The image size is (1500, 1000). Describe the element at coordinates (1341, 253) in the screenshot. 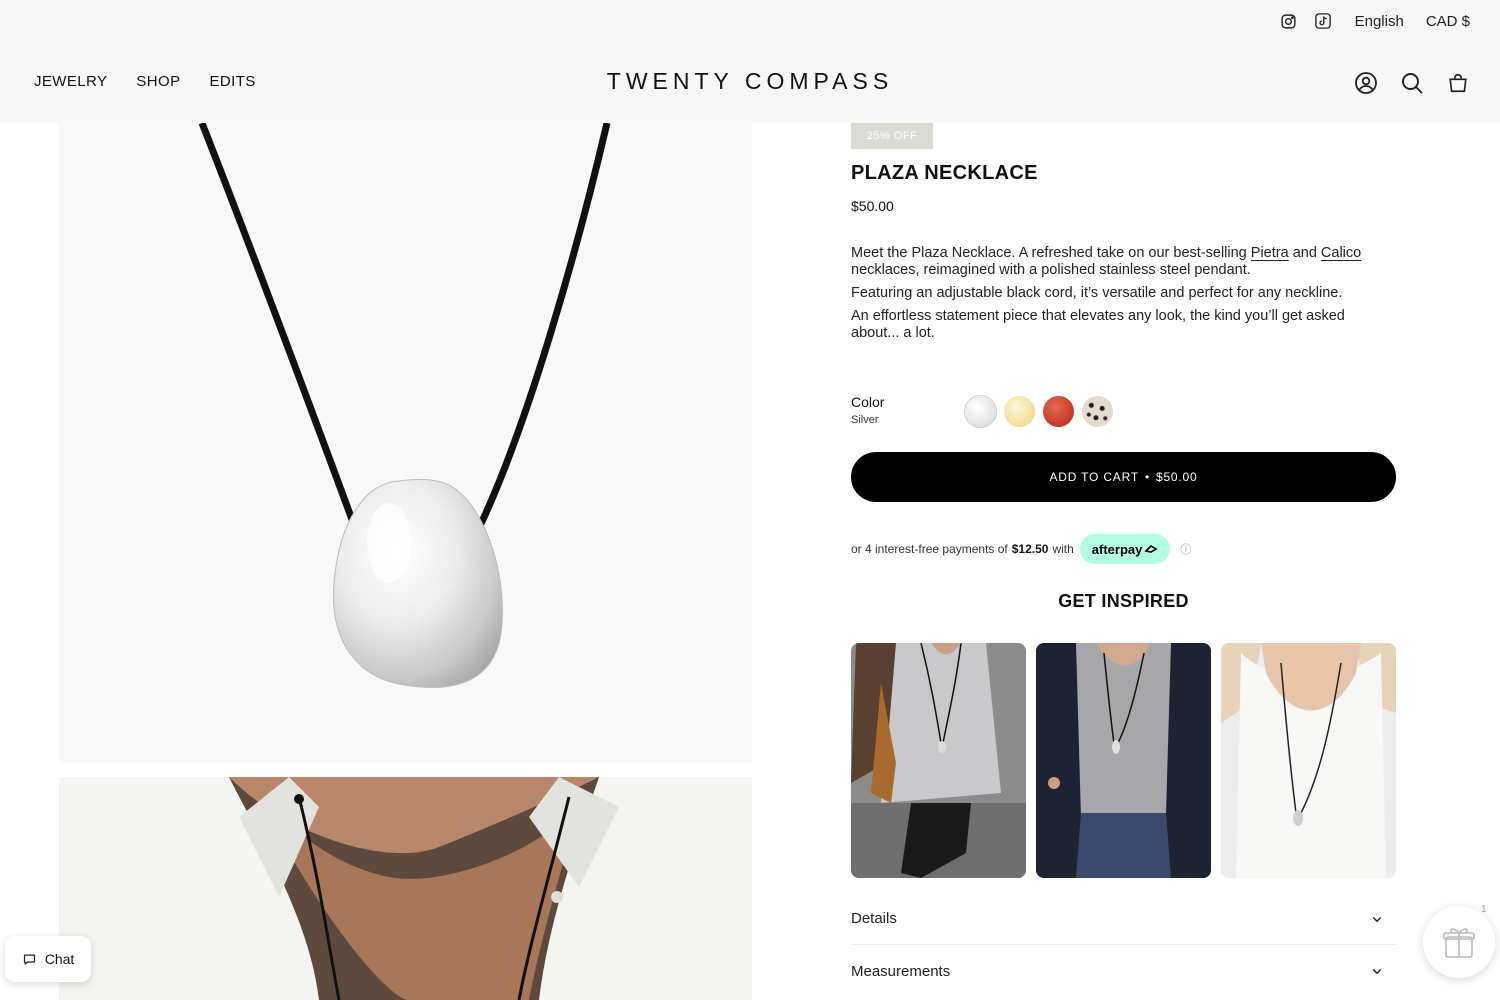

I see `calico-link: Calico` at that location.